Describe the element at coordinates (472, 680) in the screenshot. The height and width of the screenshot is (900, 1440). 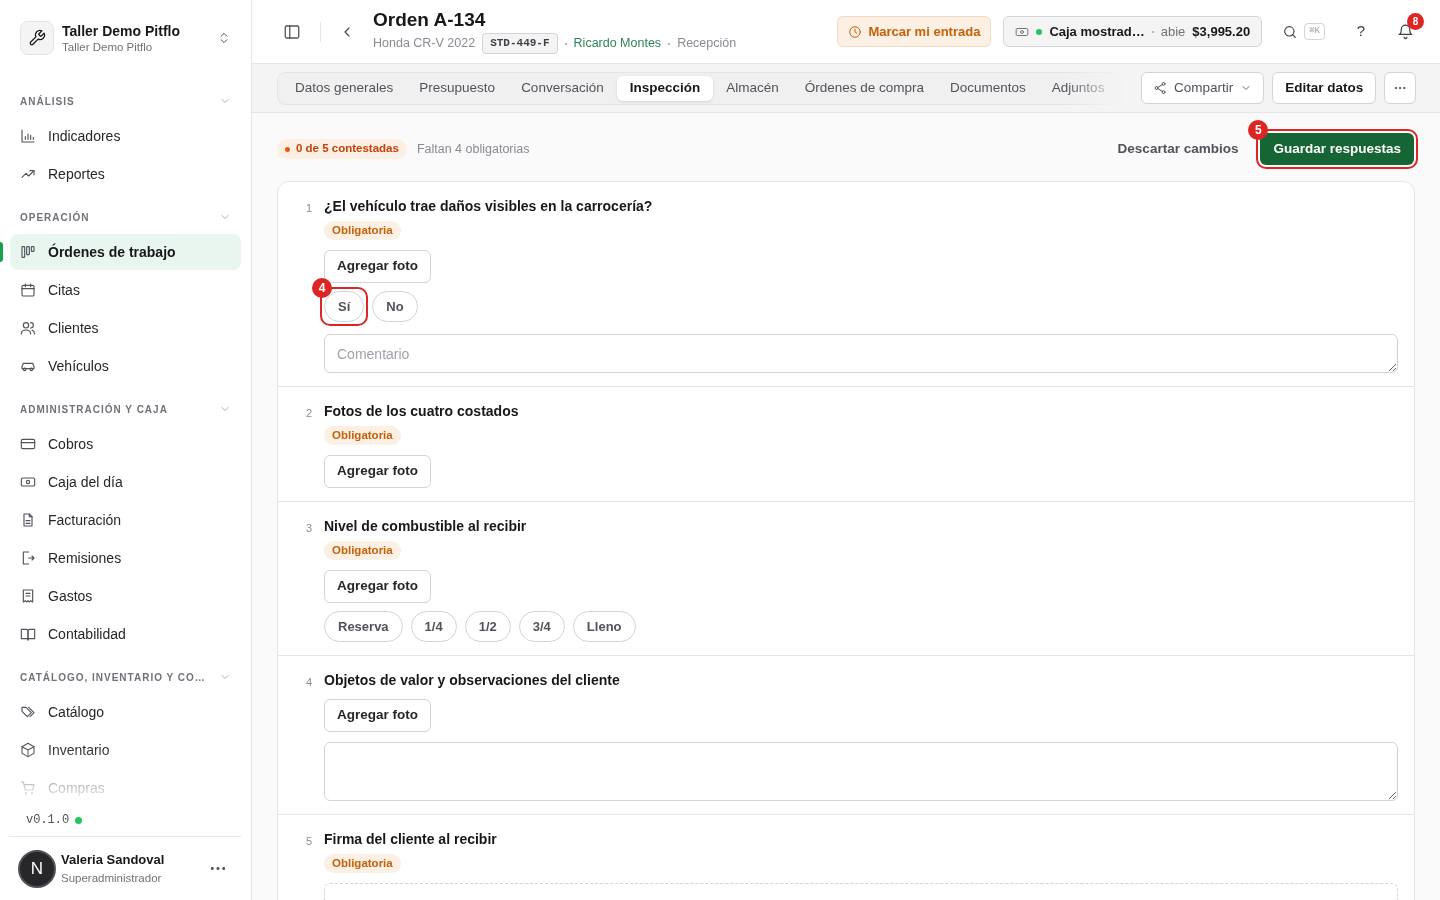
I see `question-title: Objetos de valor y observaciones del cliente` at that location.